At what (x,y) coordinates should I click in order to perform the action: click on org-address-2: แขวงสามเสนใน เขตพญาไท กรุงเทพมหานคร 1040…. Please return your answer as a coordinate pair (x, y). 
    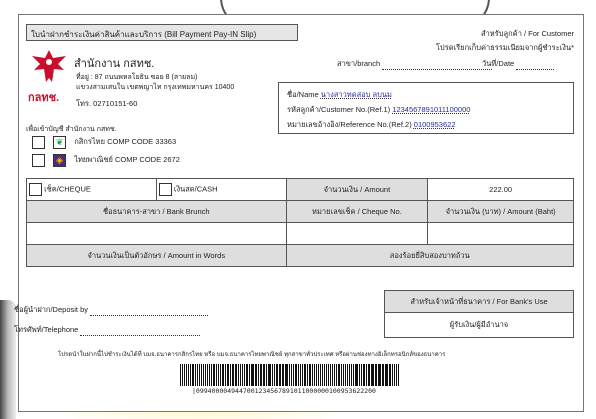
    Looking at the image, I should click on (155, 87).